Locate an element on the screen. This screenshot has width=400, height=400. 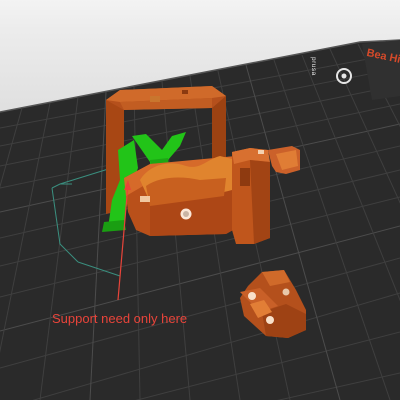
annotation-label: Support need only here is located at coordinates (120, 318).